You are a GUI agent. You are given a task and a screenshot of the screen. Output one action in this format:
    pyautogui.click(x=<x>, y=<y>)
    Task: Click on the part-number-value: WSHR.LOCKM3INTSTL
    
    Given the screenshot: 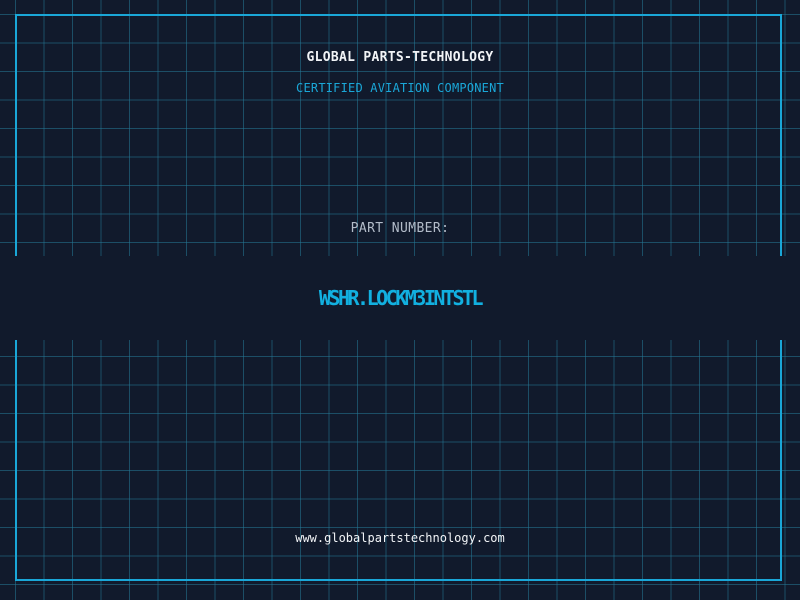 What is the action you would take?
    pyautogui.click(x=401, y=298)
    